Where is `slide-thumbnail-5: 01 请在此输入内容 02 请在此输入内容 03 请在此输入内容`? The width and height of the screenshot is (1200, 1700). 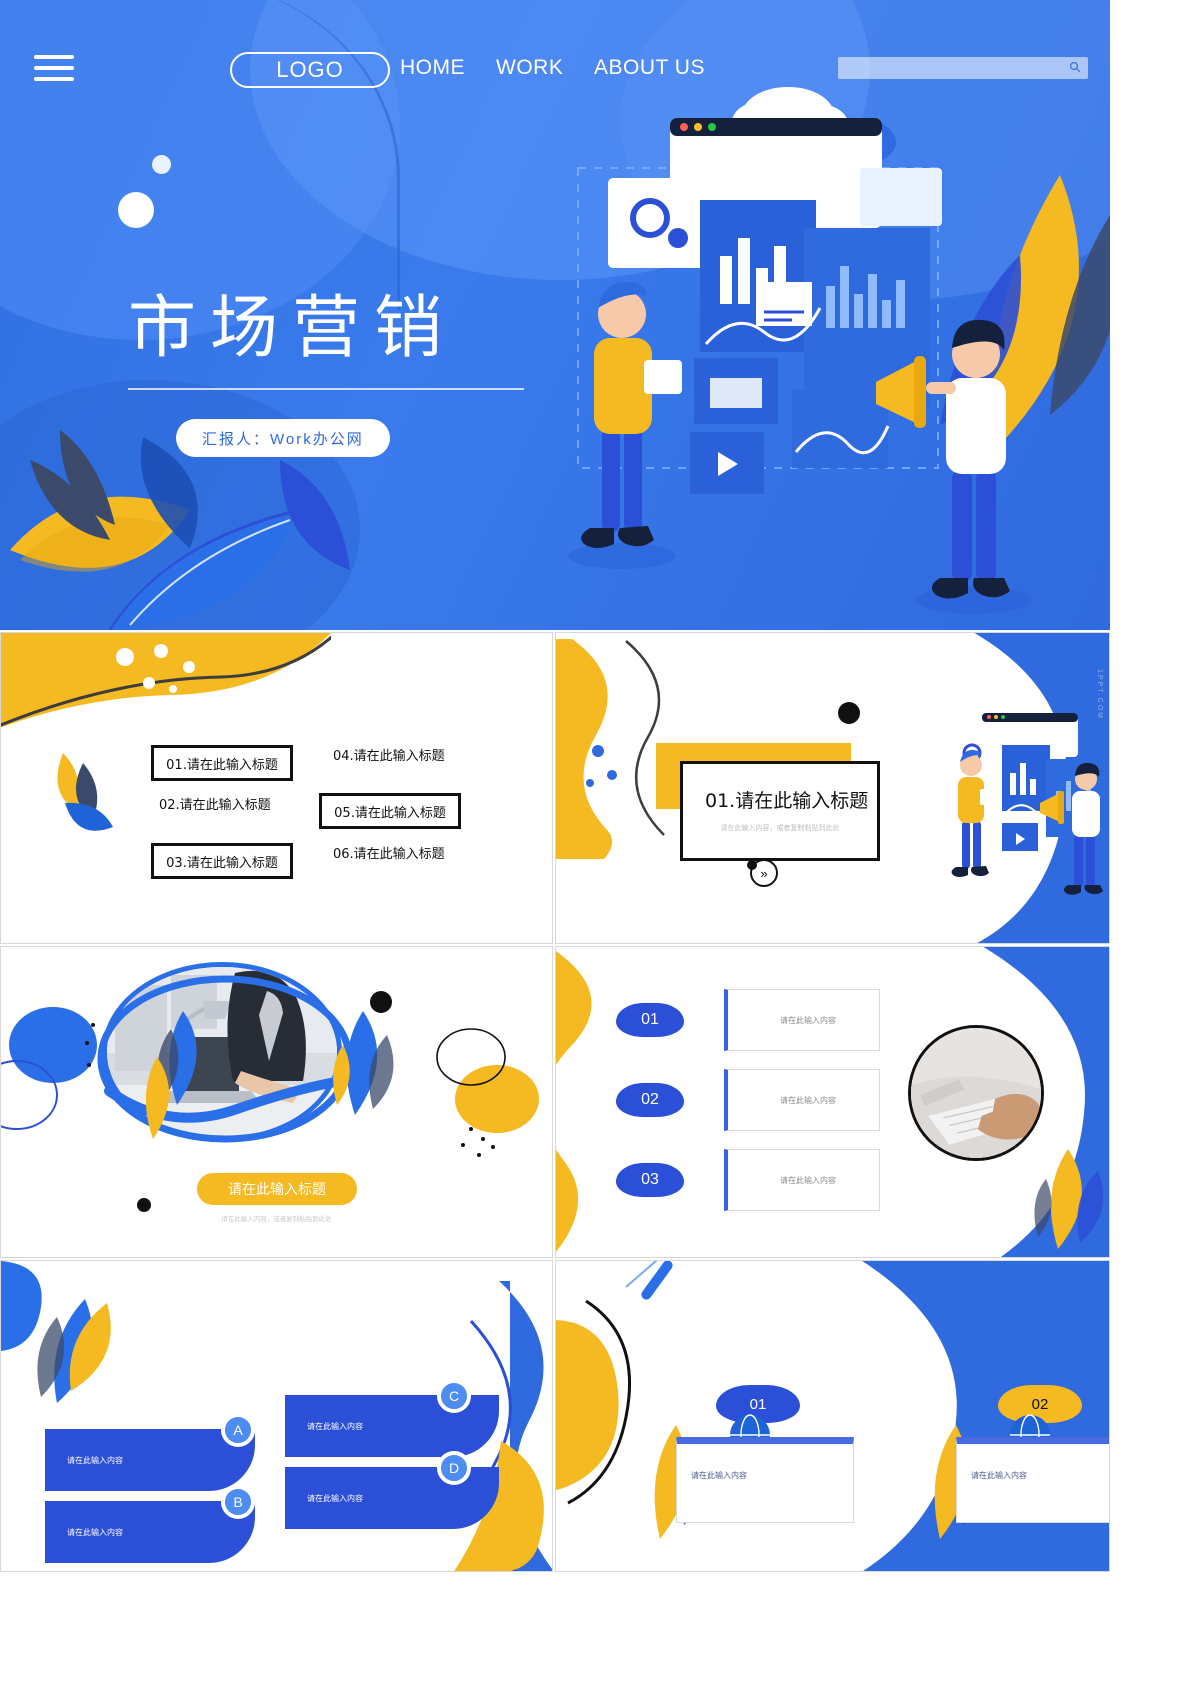 slide-thumbnail-5: 01 请在此输入内容 02 请在此输入内容 03 请在此输入内容 is located at coordinates (832, 1102).